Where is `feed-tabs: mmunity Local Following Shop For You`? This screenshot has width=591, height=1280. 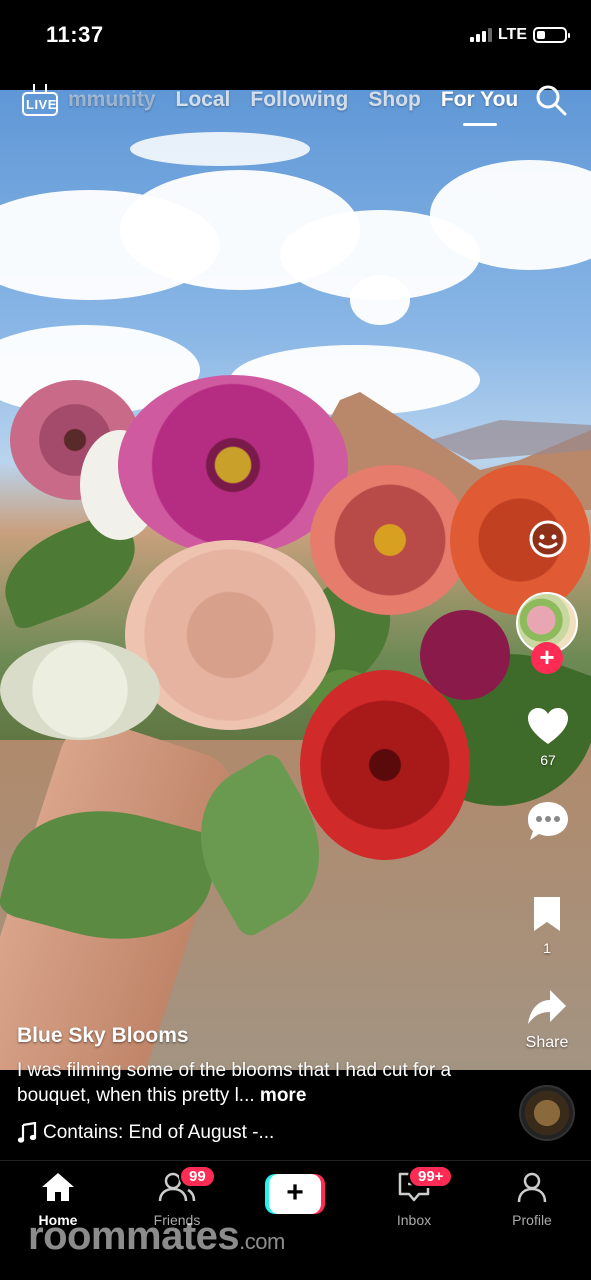 feed-tabs: mmunity Local Following Shop For You is located at coordinates (303, 100).